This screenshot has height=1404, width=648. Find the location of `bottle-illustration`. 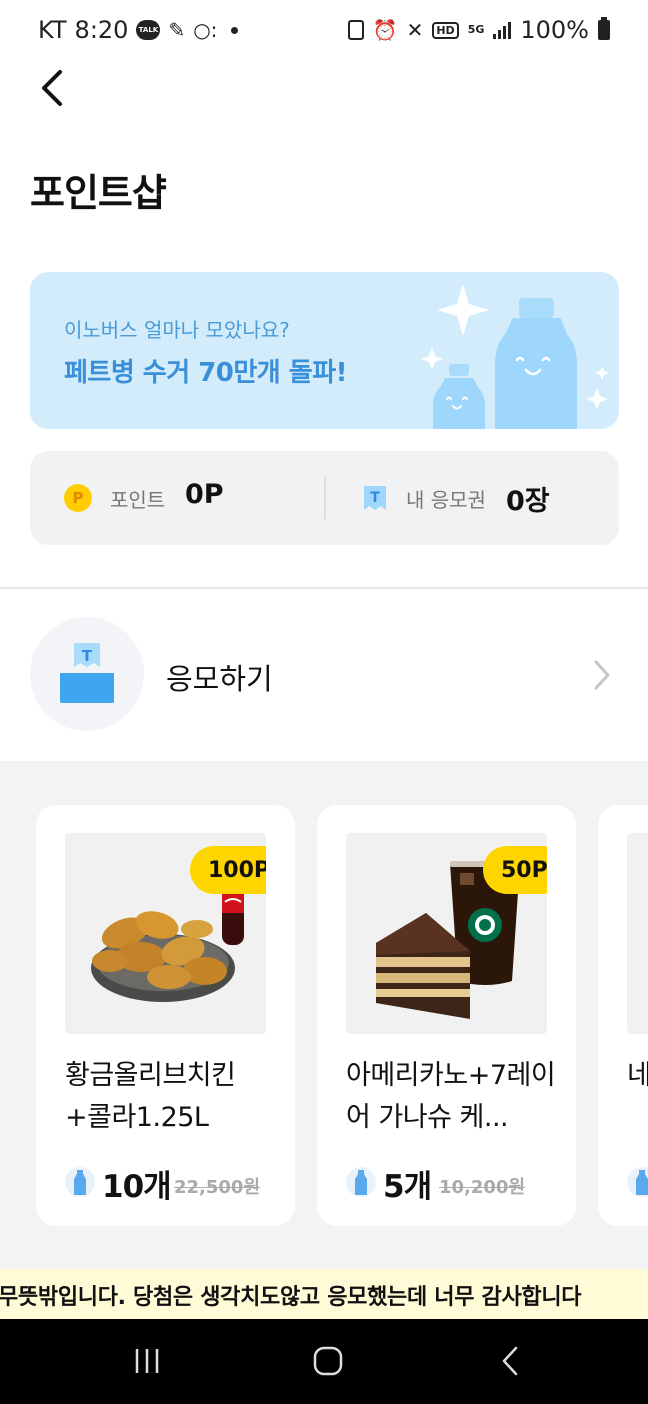

bottle-illustration is located at coordinates (515, 356).